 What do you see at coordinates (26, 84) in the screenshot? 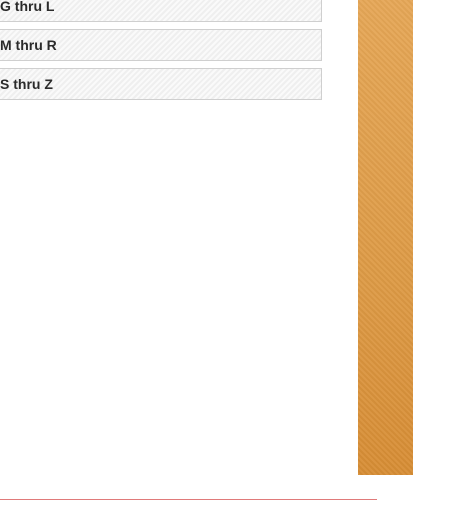
I see `range-item-label: S thru Z` at bounding box center [26, 84].